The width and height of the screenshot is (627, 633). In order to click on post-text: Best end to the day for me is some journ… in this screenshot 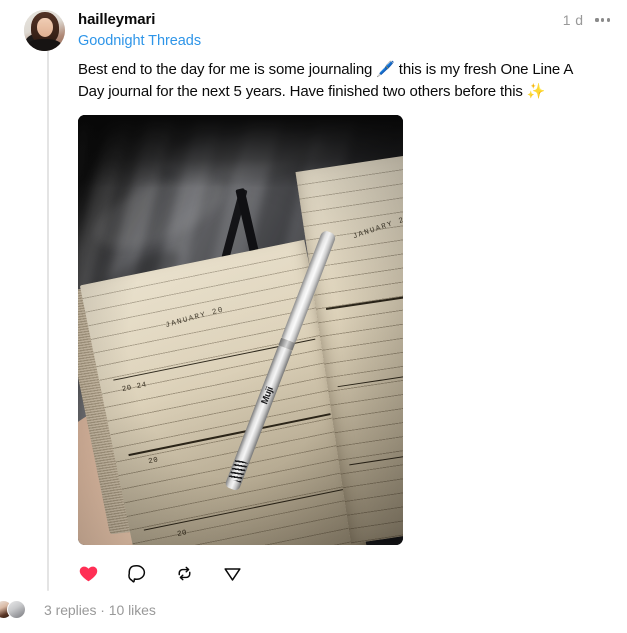, I will do `click(325, 80)`.